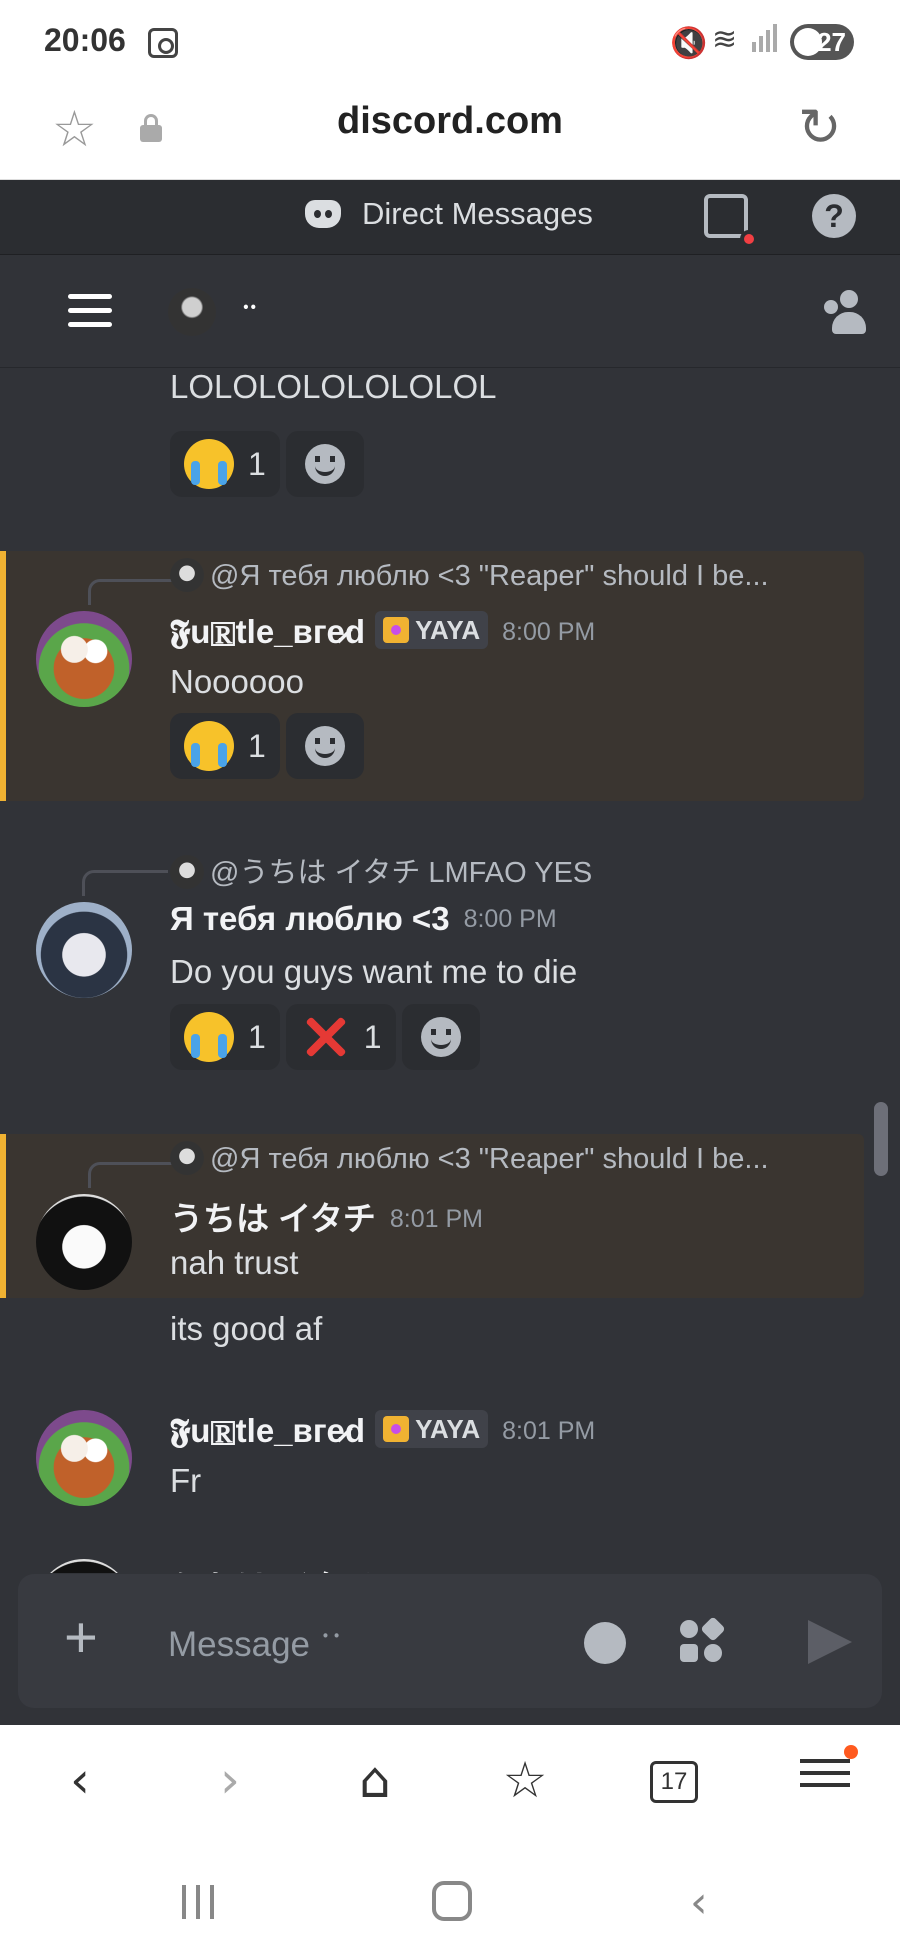 Image resolution: width=900 pixels, height=1950 pixels. I want to click on message-author: うちは イタチ, so click(273, 1567).